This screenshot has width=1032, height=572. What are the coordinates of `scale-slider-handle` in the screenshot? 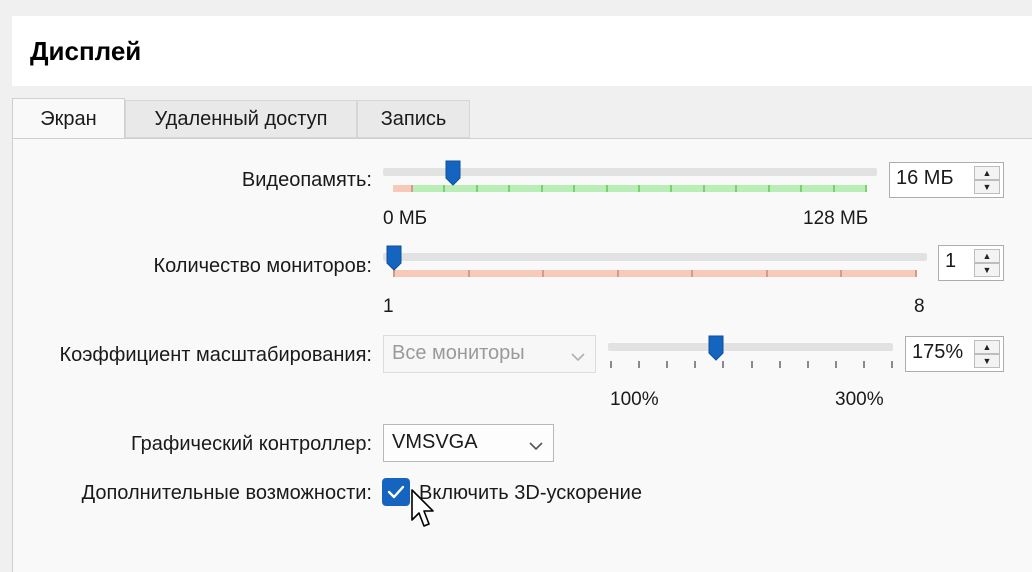 It's located at (716, 348).